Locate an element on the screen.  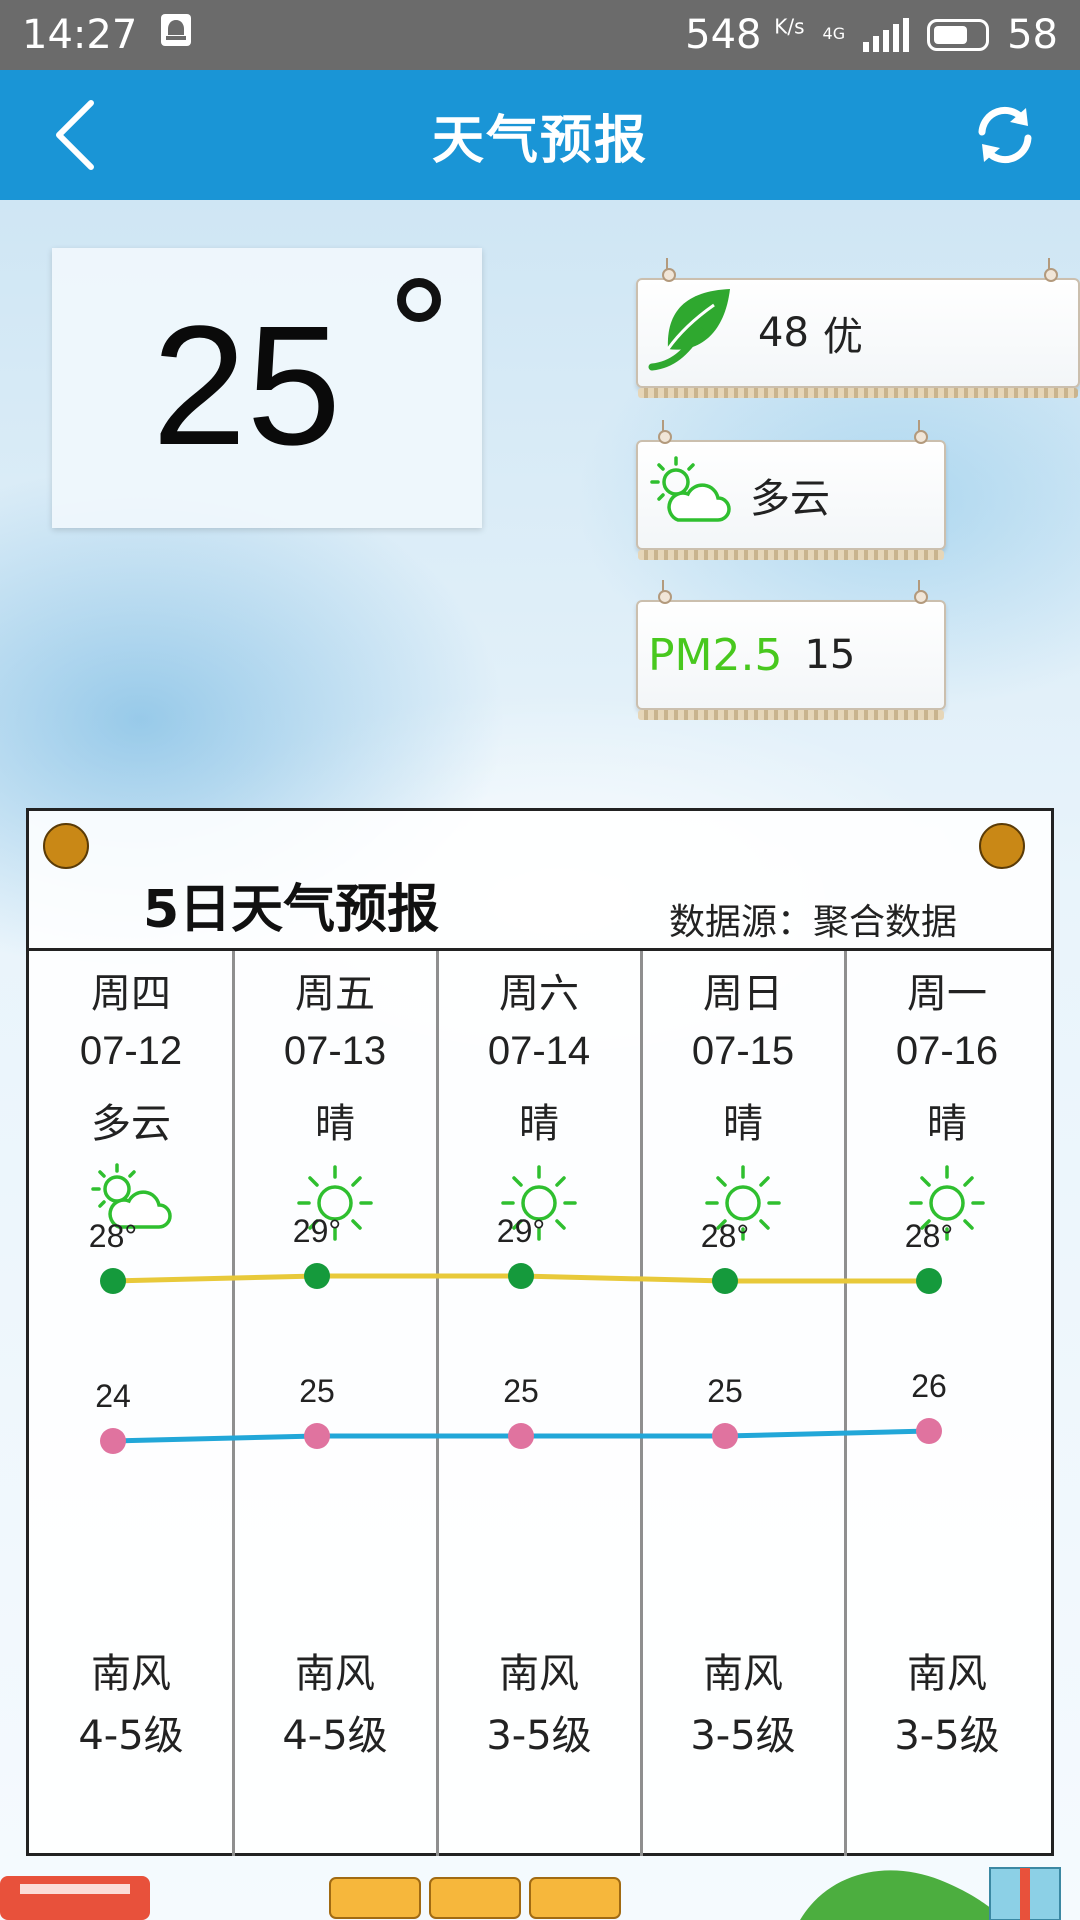
net-speed-value: 548 is located at coordinates (723, 35).